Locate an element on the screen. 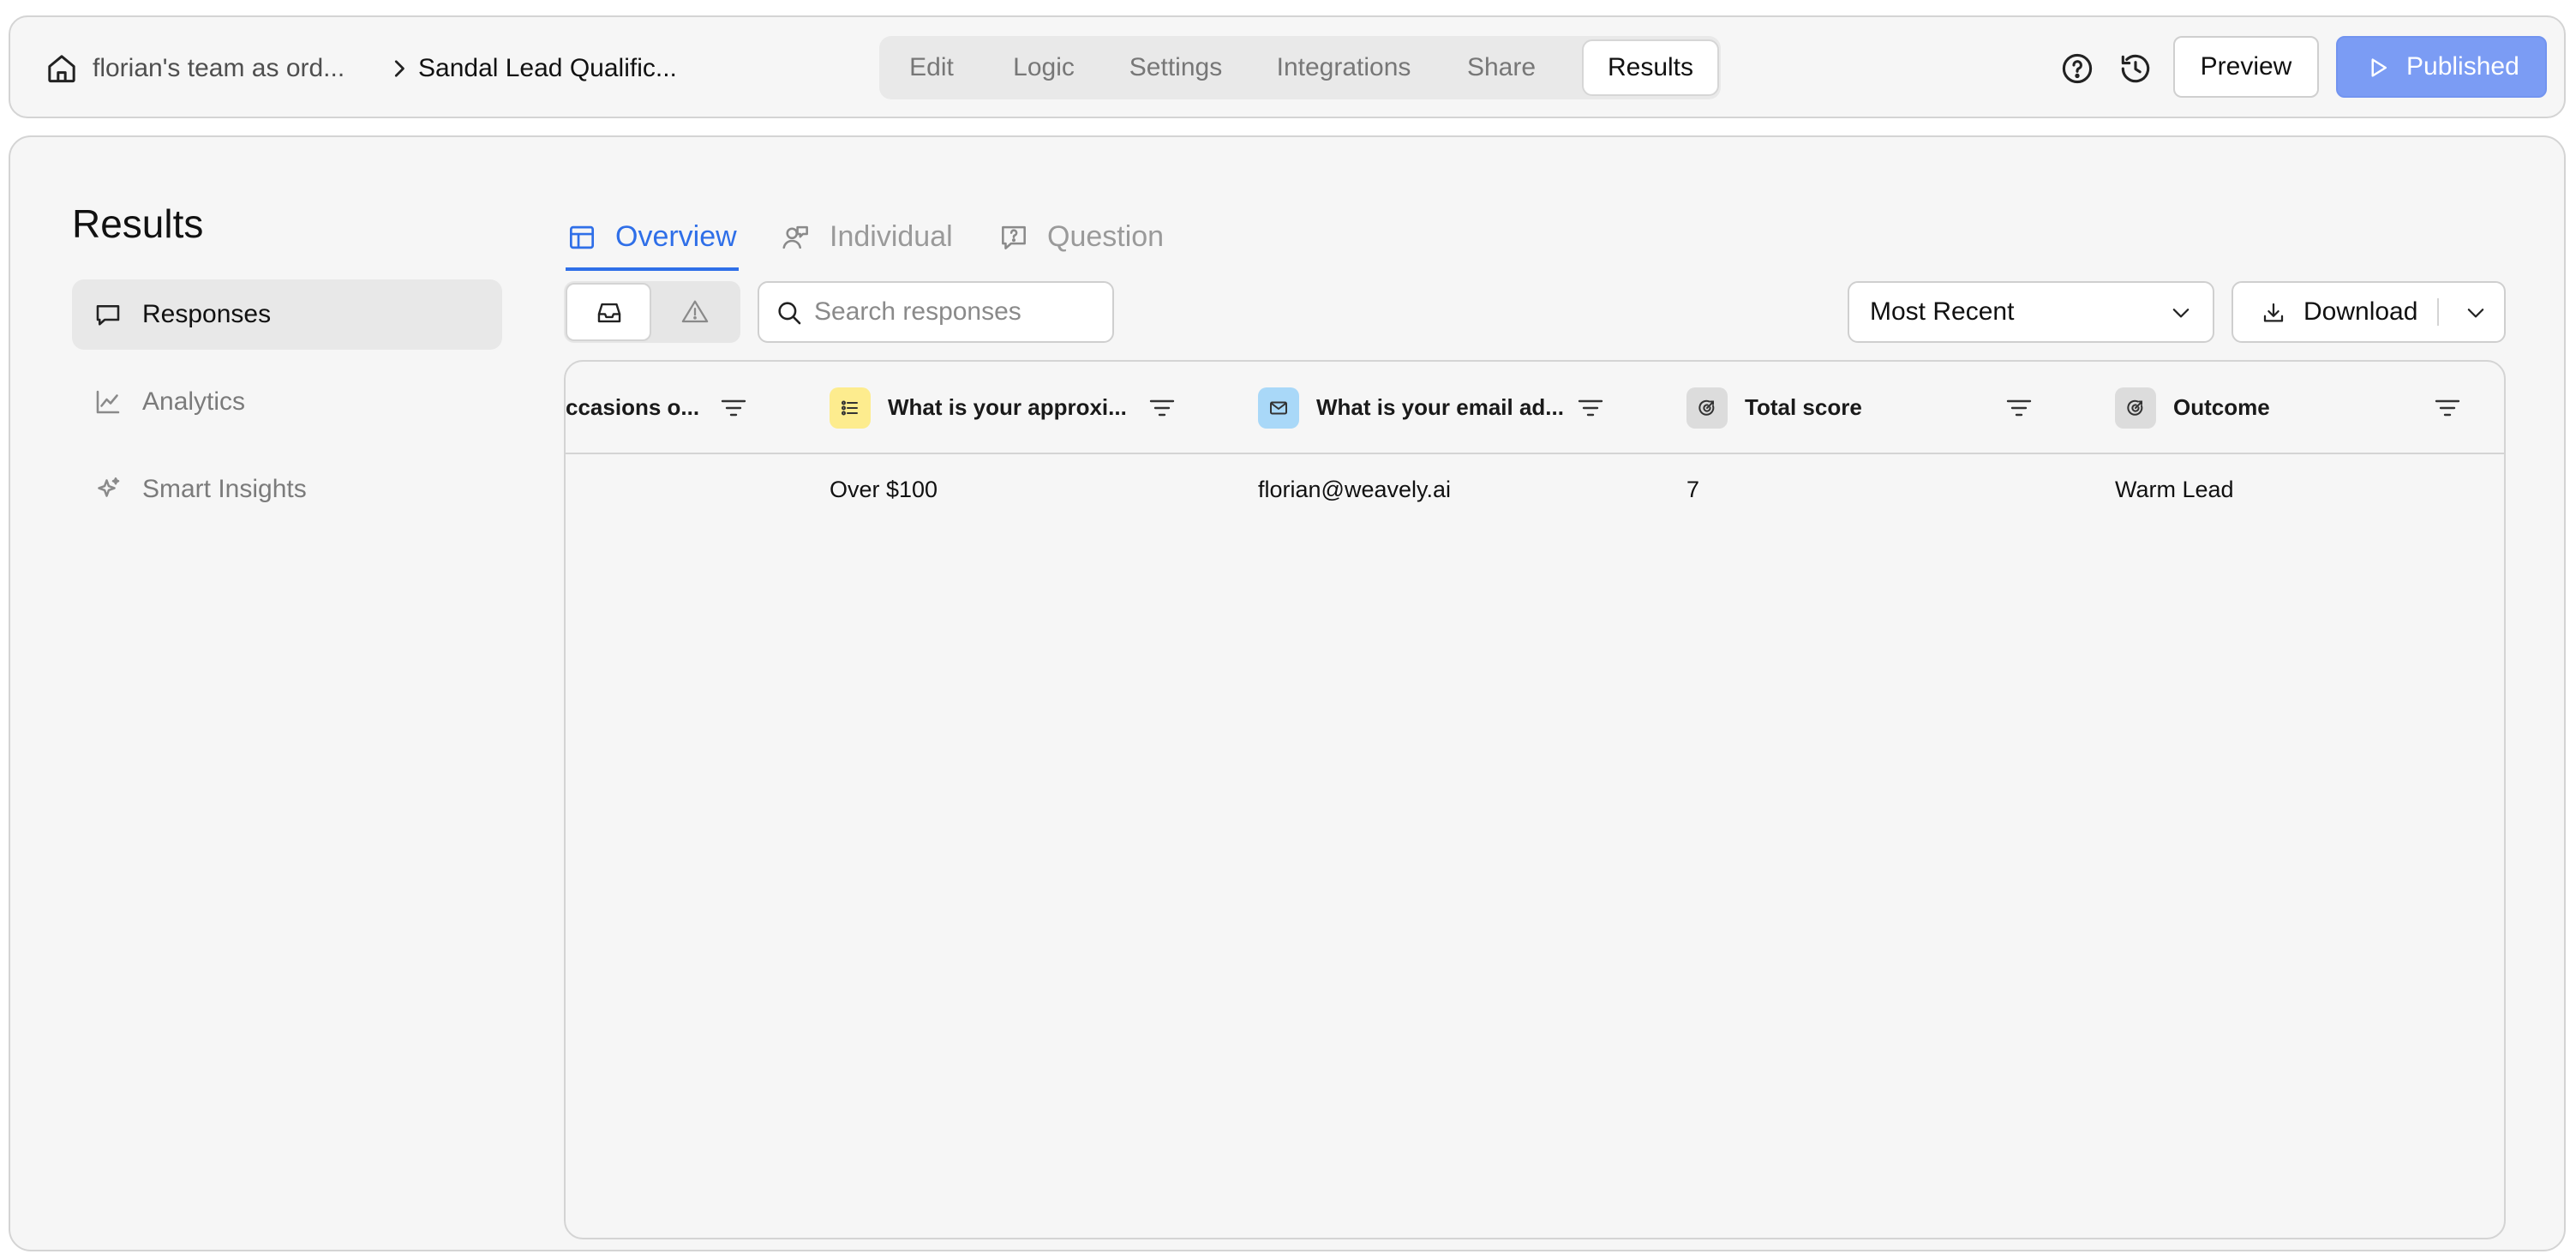 The image size is (2576, 1260). tab-logic: Logic is located at coordinates (1043, 67).